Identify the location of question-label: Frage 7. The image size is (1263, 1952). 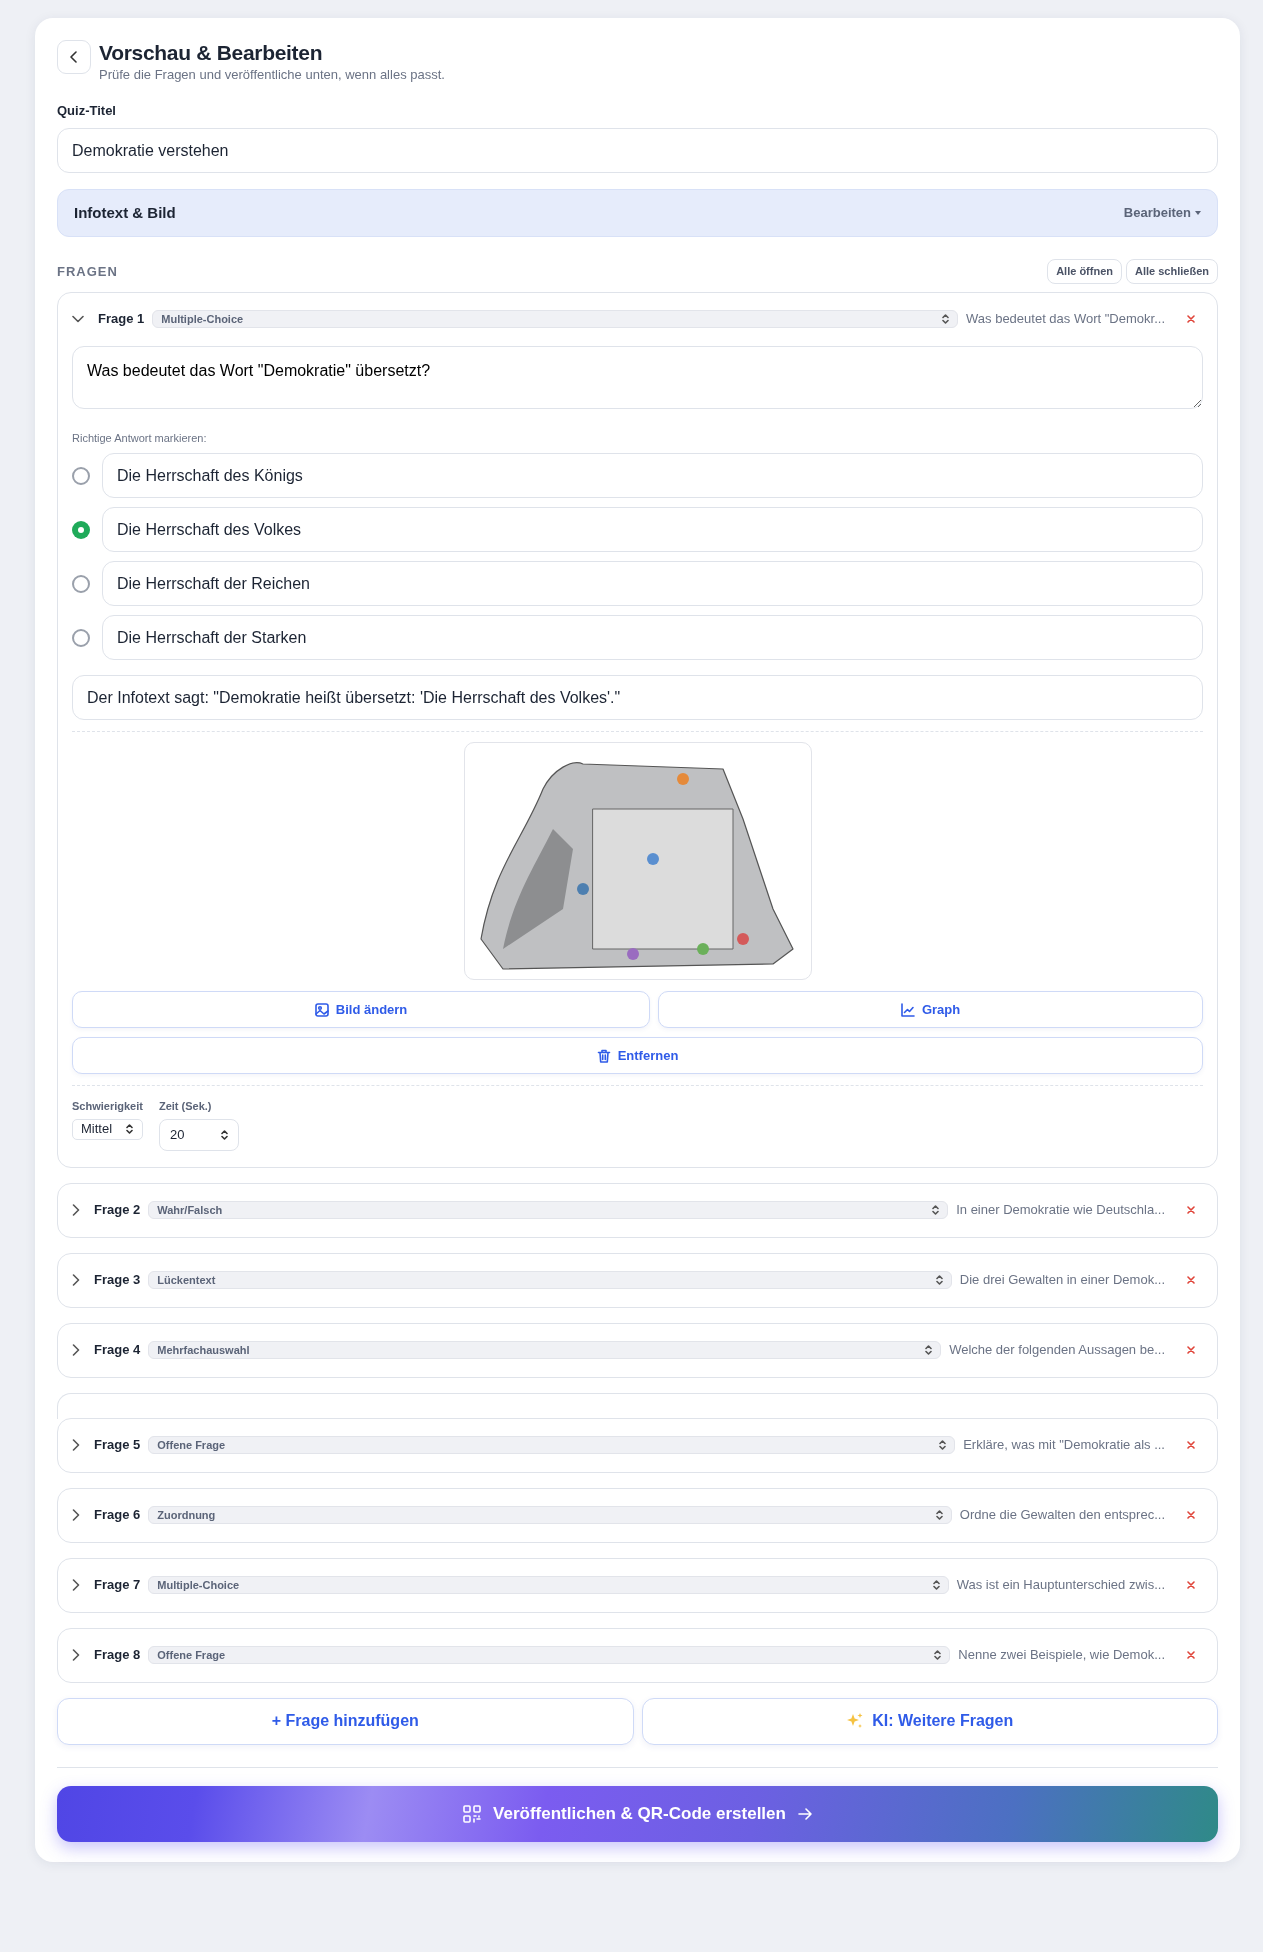
(117, 1585).